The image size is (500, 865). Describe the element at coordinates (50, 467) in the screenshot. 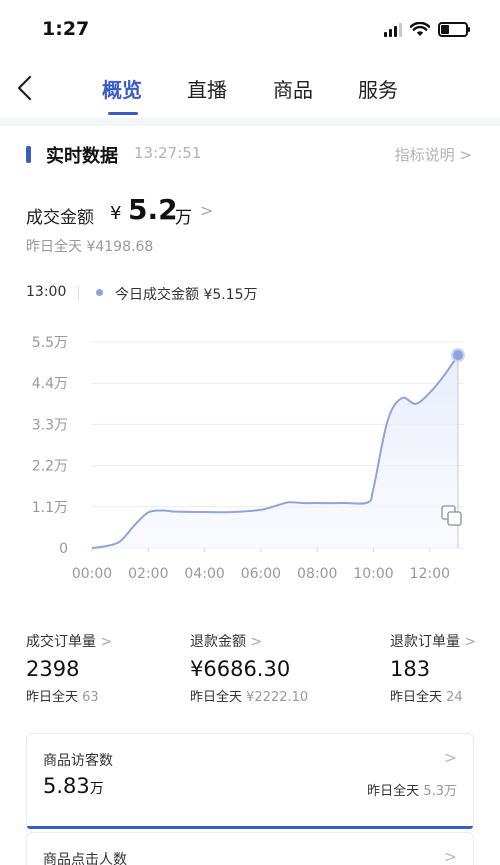

I see `y-tick-label: 2.2万` at that location.